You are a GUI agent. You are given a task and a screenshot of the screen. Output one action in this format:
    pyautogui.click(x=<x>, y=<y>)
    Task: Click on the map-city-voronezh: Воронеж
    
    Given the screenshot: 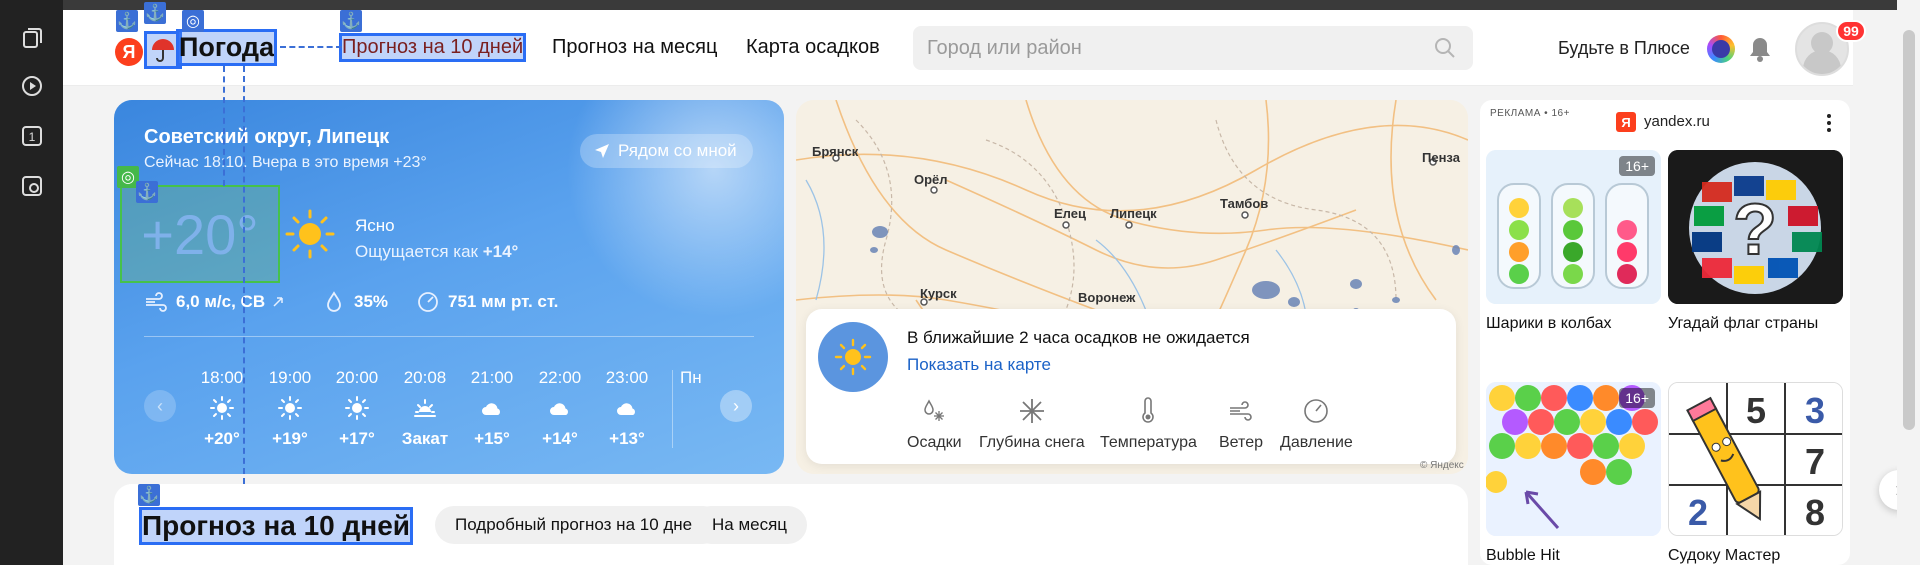 What is the action you would take?
    pyautogui.click(x=1107, y=297)
    